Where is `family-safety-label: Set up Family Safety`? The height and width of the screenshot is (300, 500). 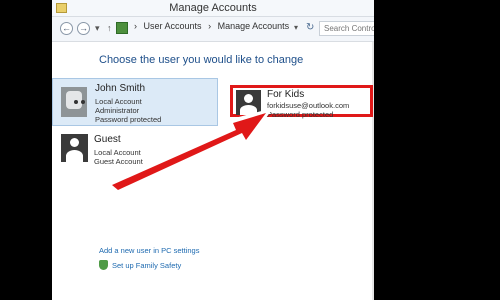 family-safety-label: Set up Family Safety is located at coordinates (147, 265).